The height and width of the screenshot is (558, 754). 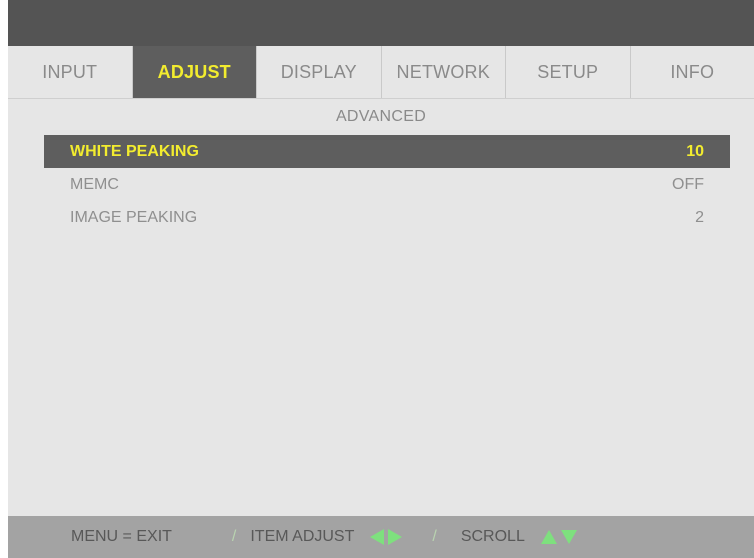 I want to click on tab-adjust: ADJUST, so click(x=194, y=72).